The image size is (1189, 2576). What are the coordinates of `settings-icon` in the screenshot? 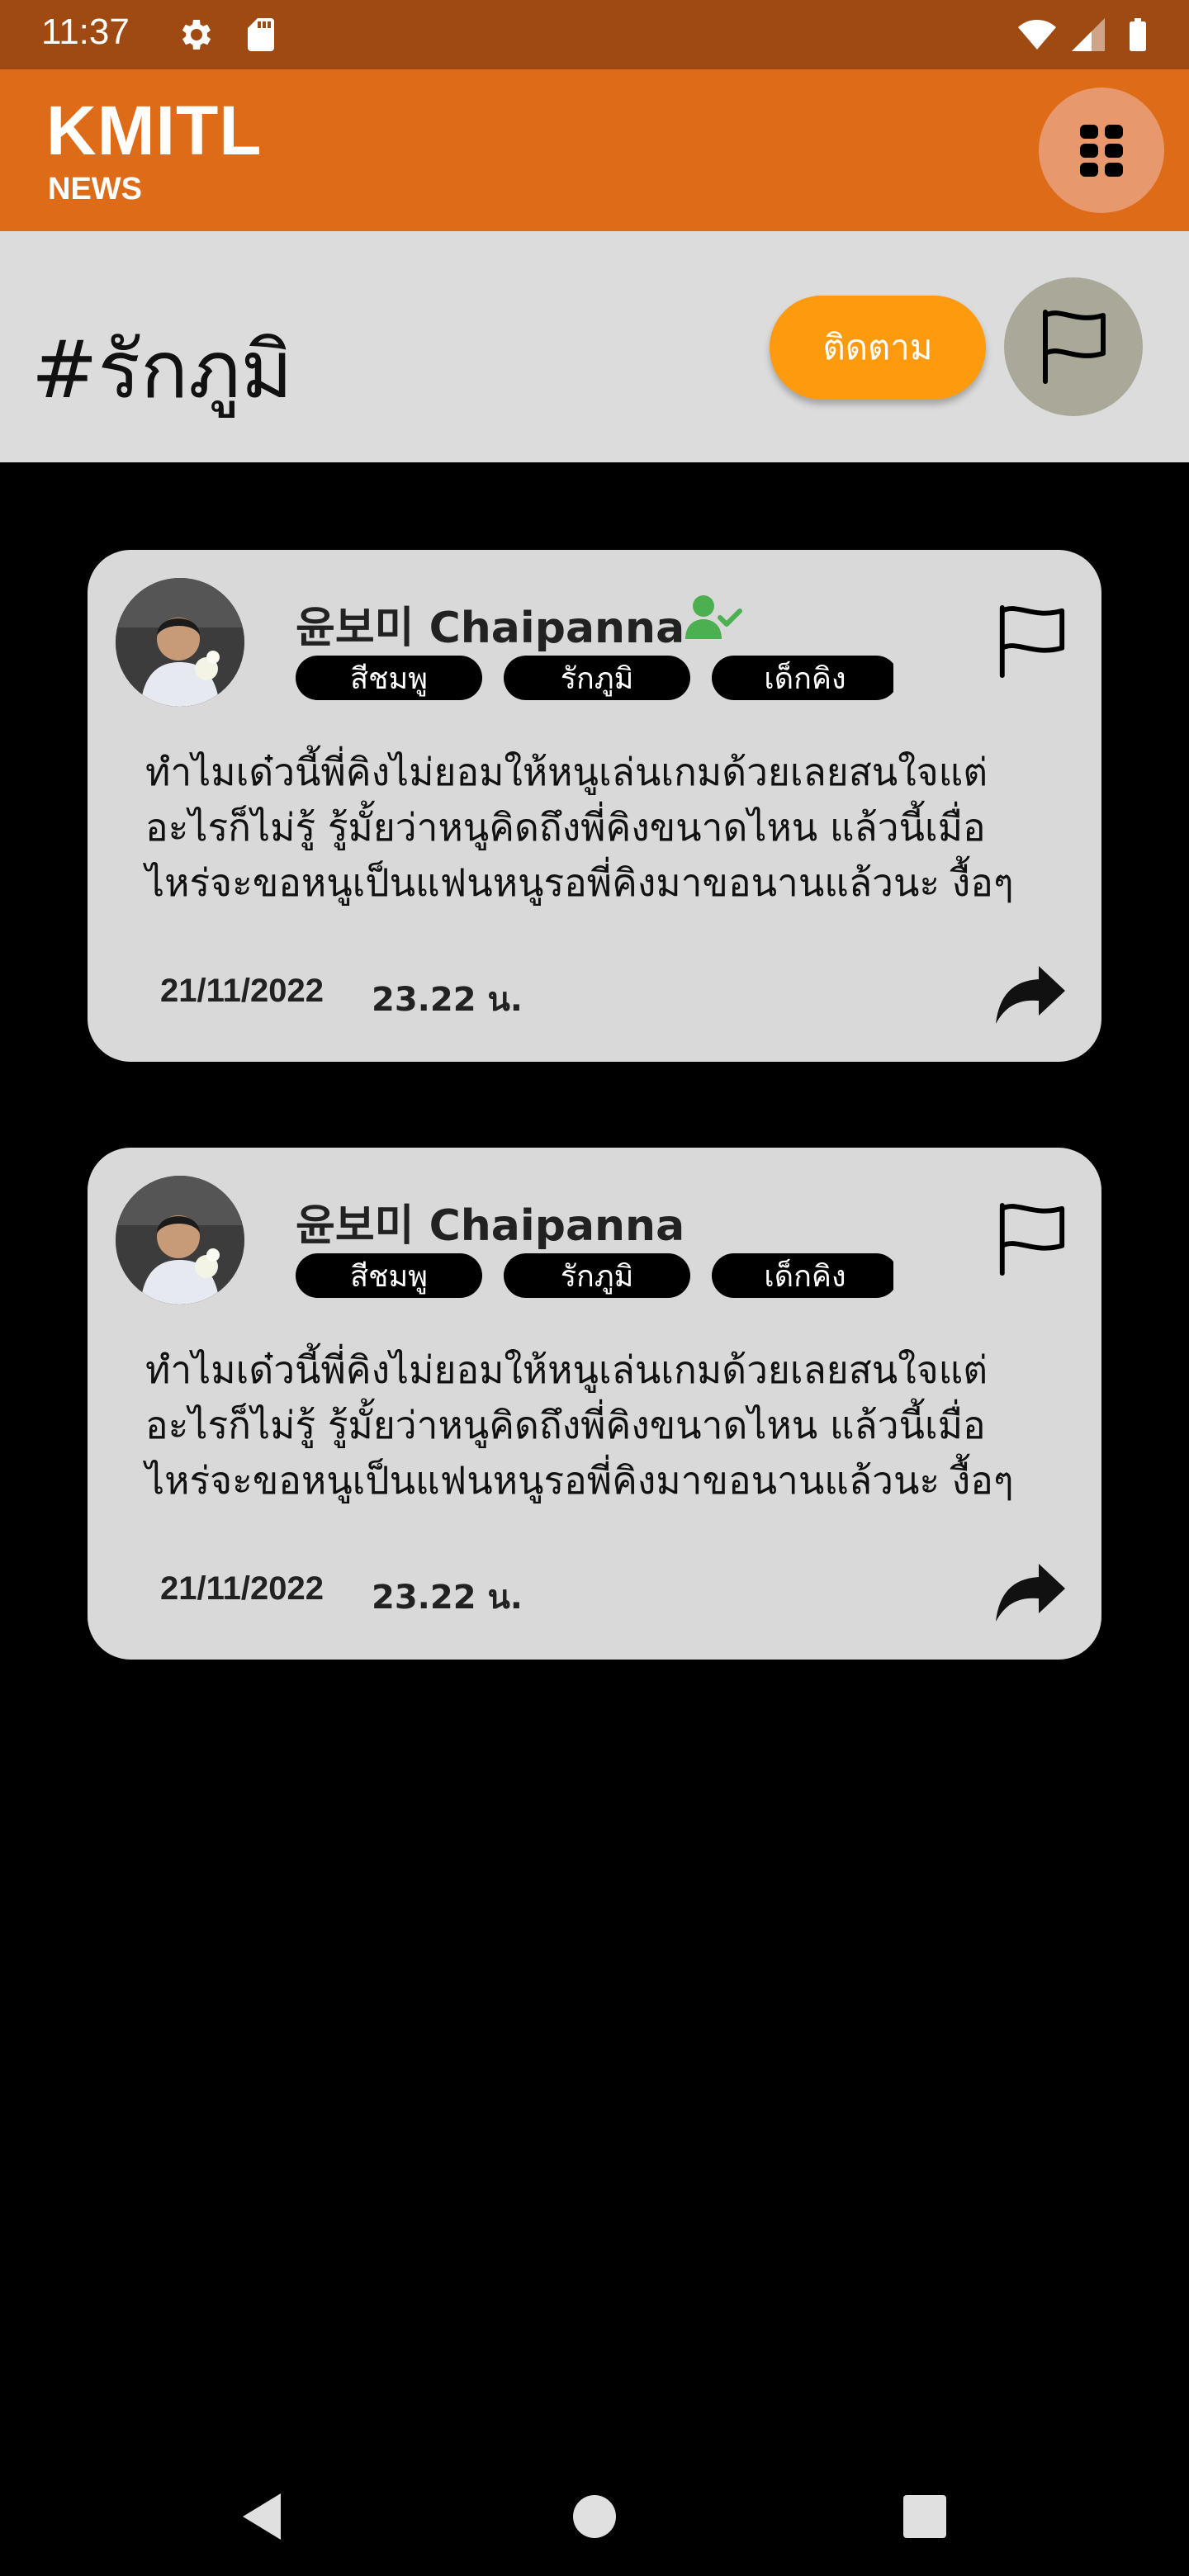 It's located at (196, 35).